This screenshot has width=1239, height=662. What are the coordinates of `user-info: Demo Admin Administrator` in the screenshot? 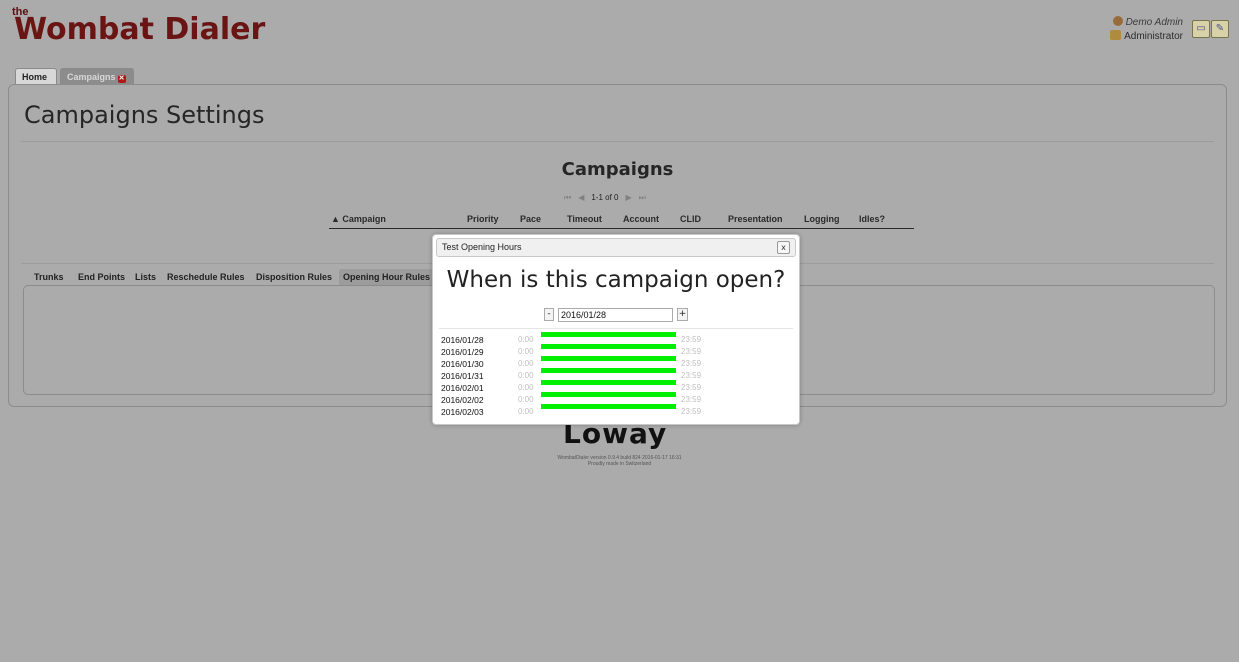 It's located at (1146, 30).